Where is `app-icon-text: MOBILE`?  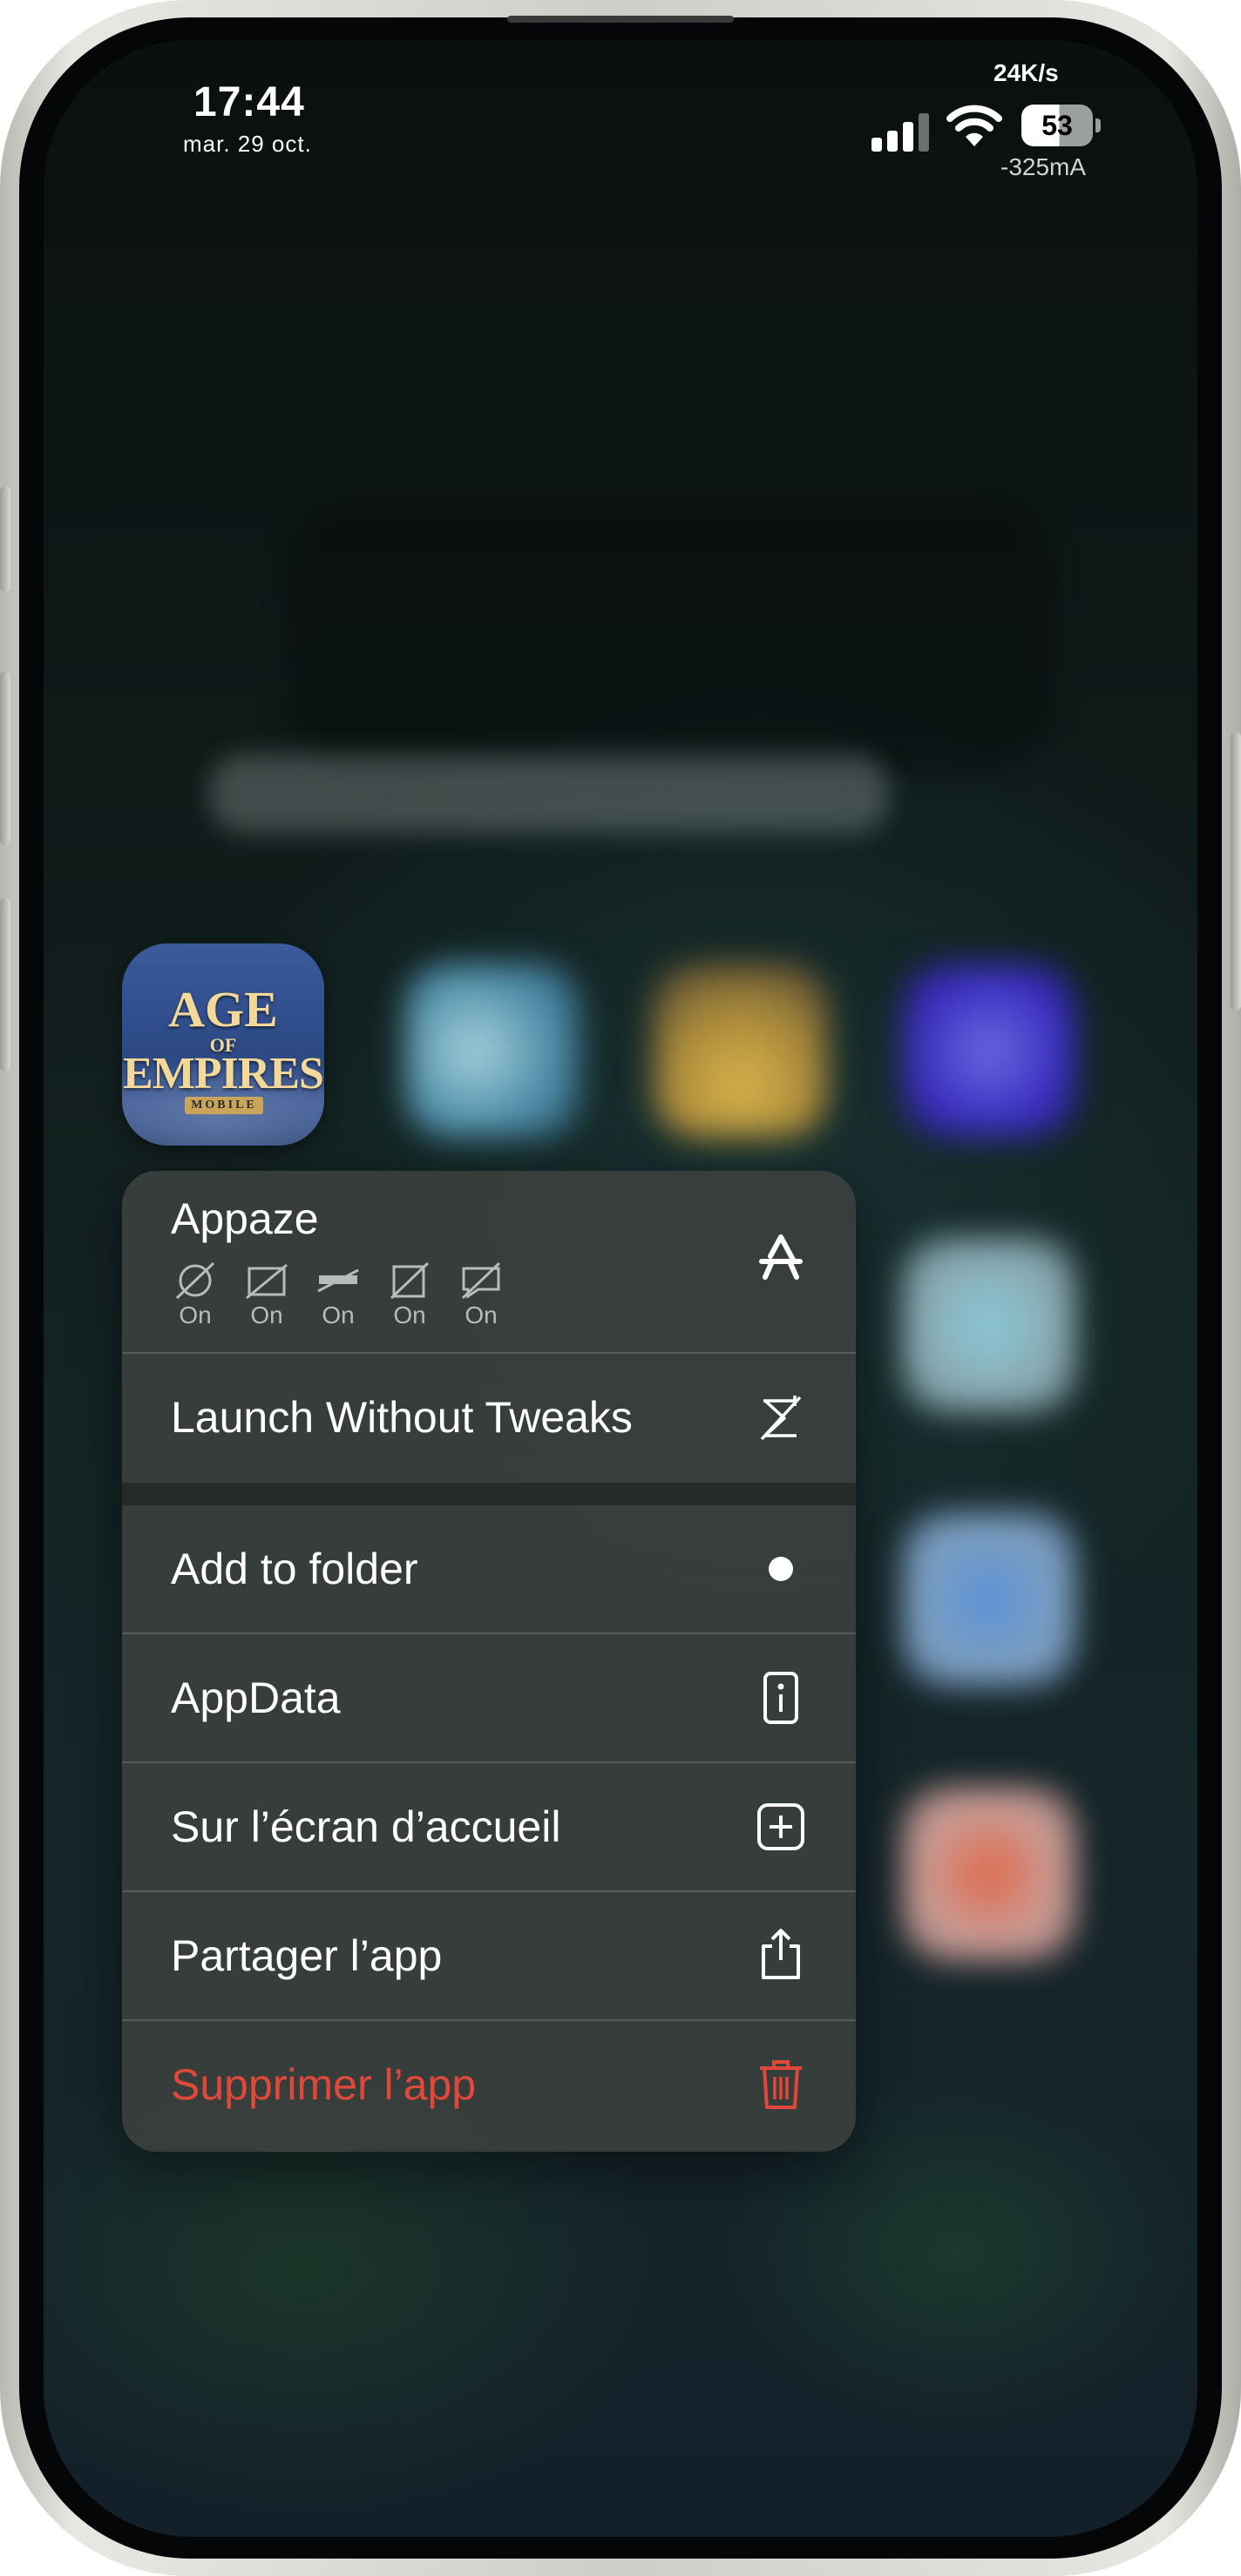
app-icon-text: MOBILE is located at coordinates (224, 1105).